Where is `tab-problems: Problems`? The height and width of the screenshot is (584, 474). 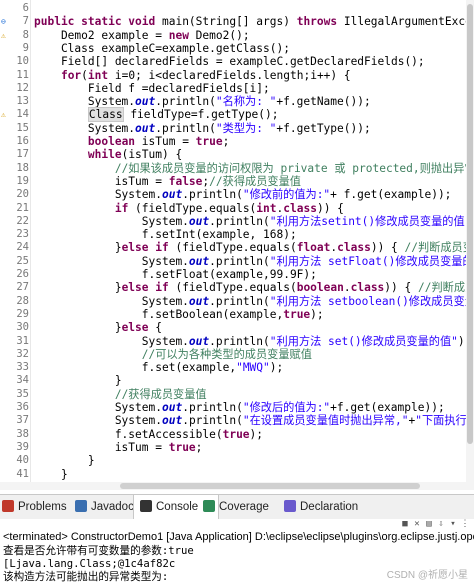 tab-problems: Problems is located at coordinates (34, 507).